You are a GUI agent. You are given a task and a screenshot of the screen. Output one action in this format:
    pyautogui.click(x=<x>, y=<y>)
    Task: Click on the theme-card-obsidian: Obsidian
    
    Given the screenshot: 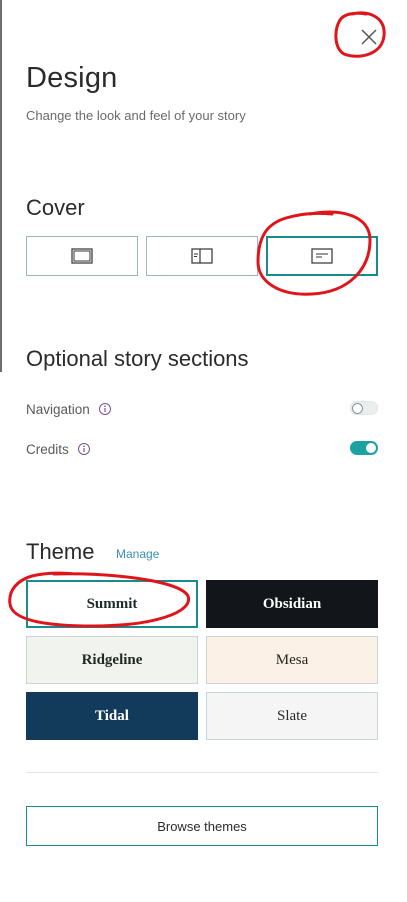 What is the action you would take?
    pyautogui.click(x=292, y=604)
    